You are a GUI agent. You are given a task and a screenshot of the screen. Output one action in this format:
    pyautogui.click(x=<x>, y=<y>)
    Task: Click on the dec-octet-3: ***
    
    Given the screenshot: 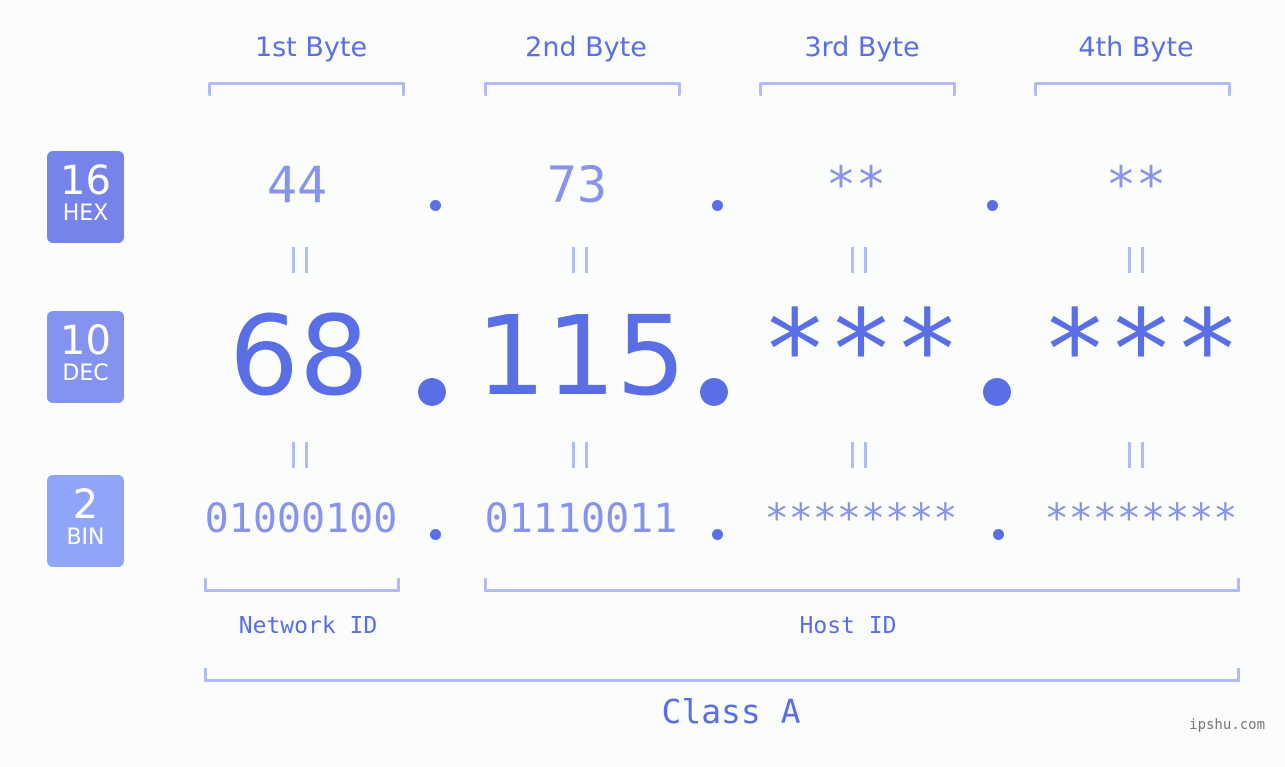 What is the action you would take?
    pyautogui.click(x=861, y=350)
    